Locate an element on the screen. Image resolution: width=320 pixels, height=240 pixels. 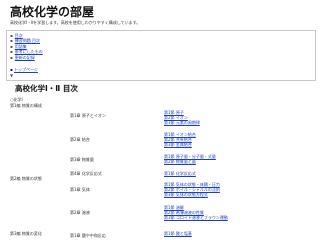
section-link: 第1節 化学反応式 is located at coordinates (180, 174).